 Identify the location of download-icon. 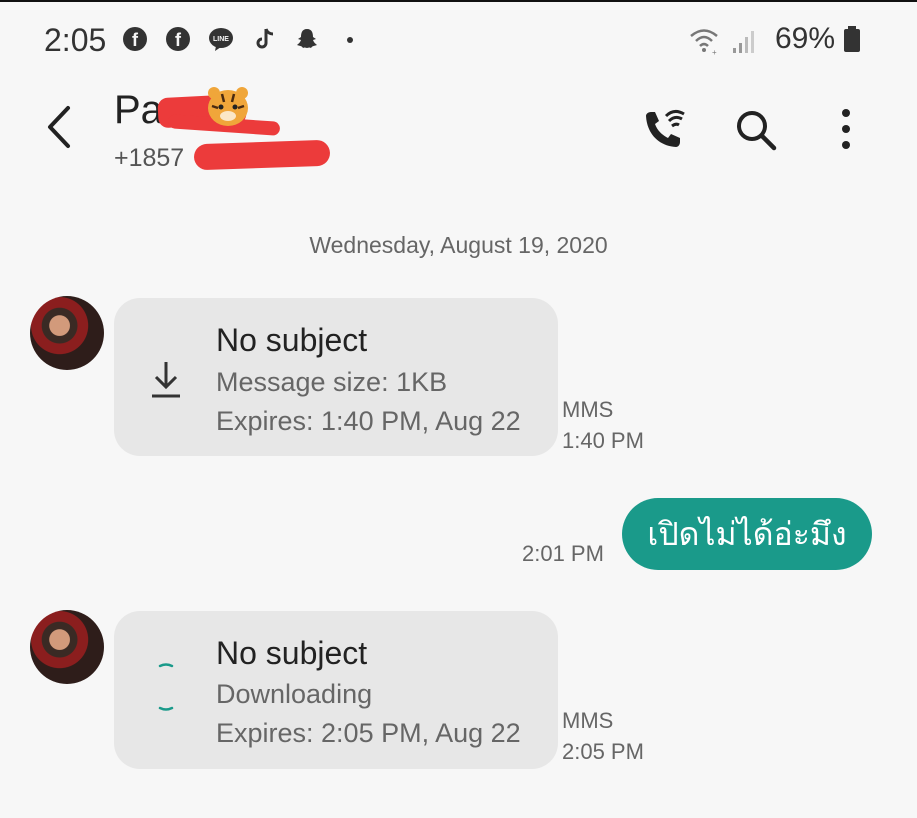
(166, 379).